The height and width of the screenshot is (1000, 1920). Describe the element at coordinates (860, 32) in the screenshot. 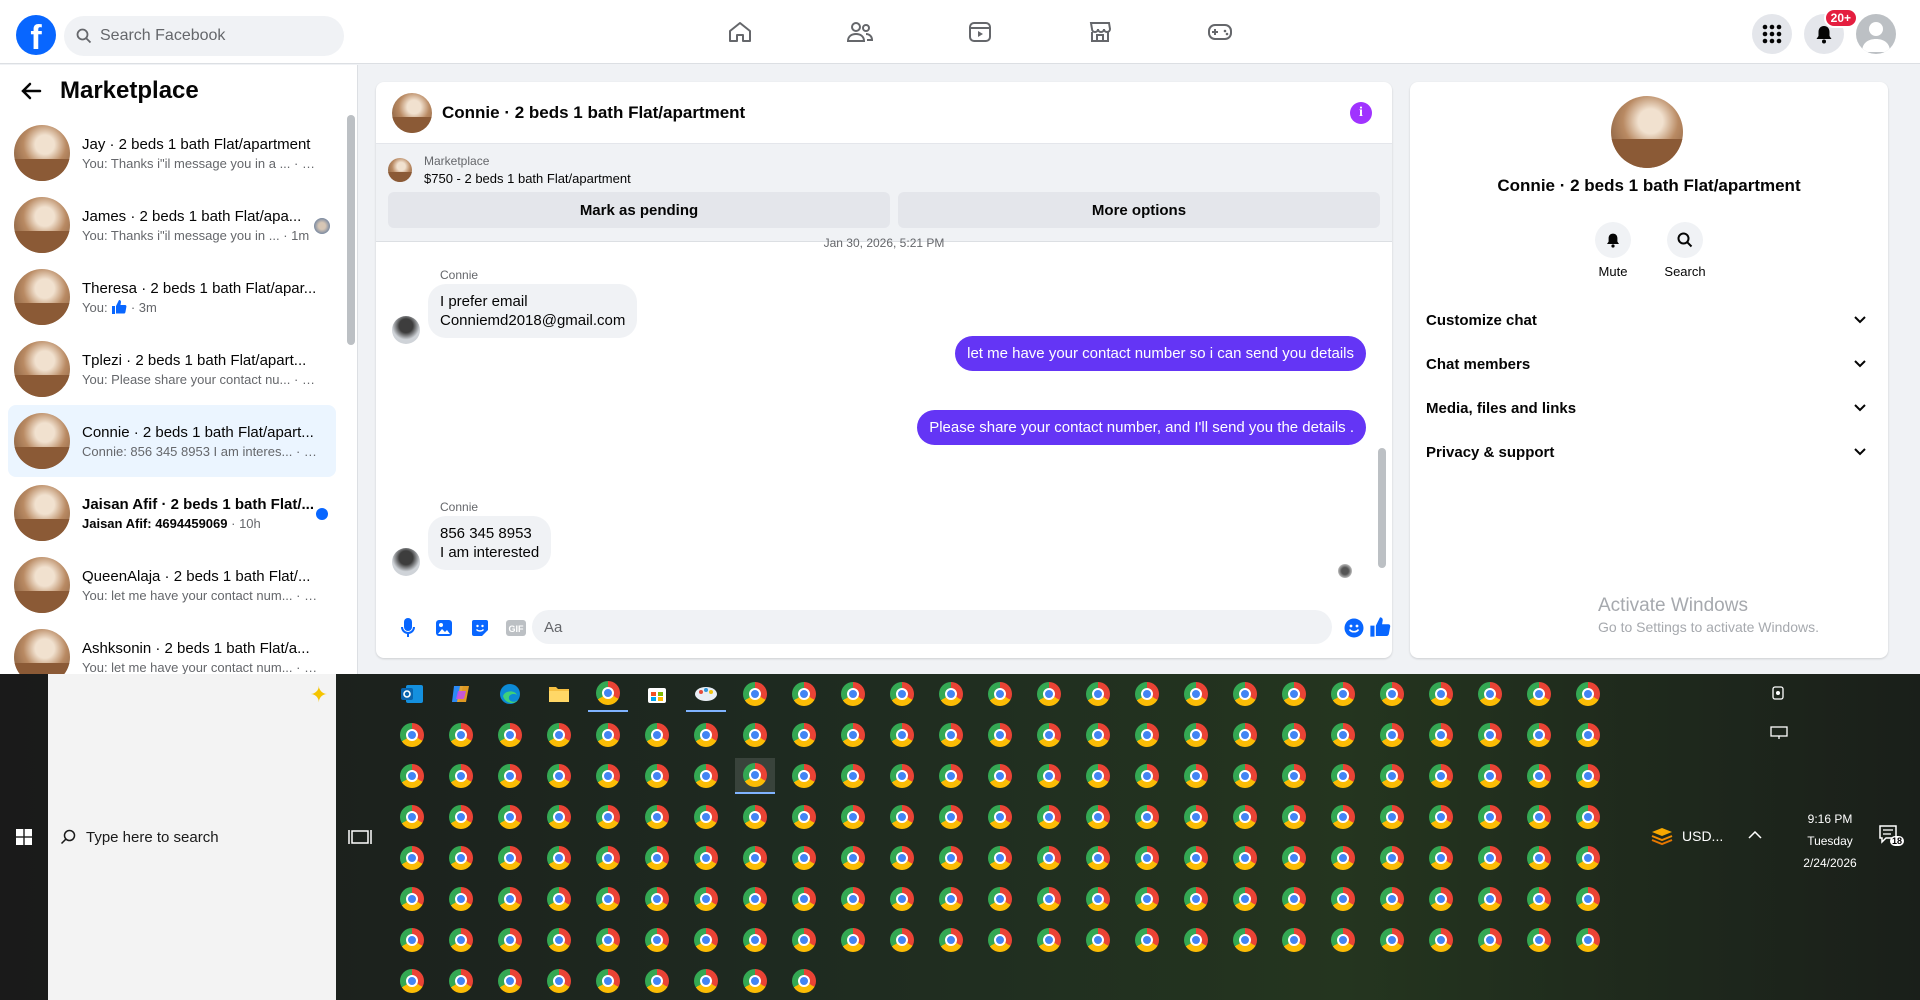

I see `friends-tab` at that location.